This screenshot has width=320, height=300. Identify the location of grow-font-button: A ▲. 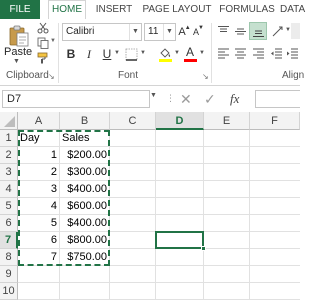
(184, 32).